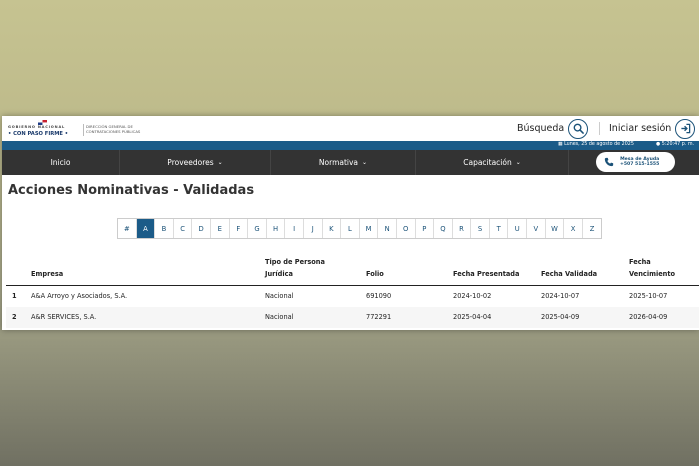 The image size is (699, 466). I want to click on search-control: Búsqueda, so click(553, 128).